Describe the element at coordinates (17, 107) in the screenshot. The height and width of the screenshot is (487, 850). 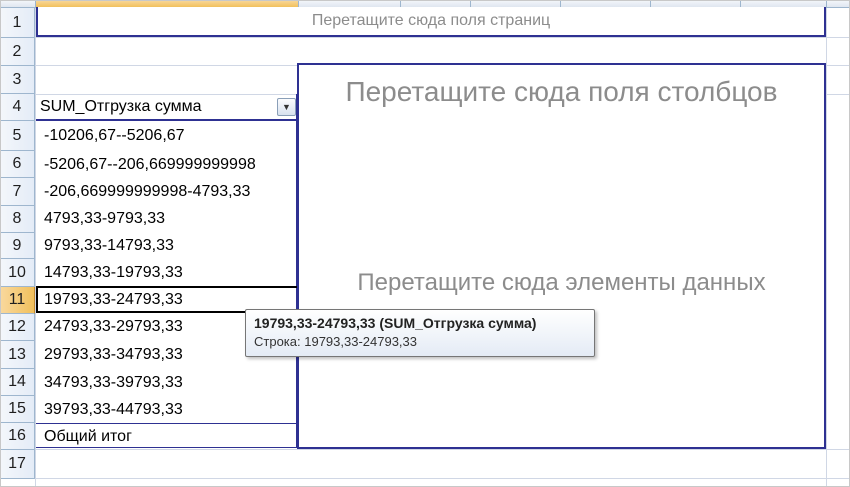
I see `row-header: 4` at that location.